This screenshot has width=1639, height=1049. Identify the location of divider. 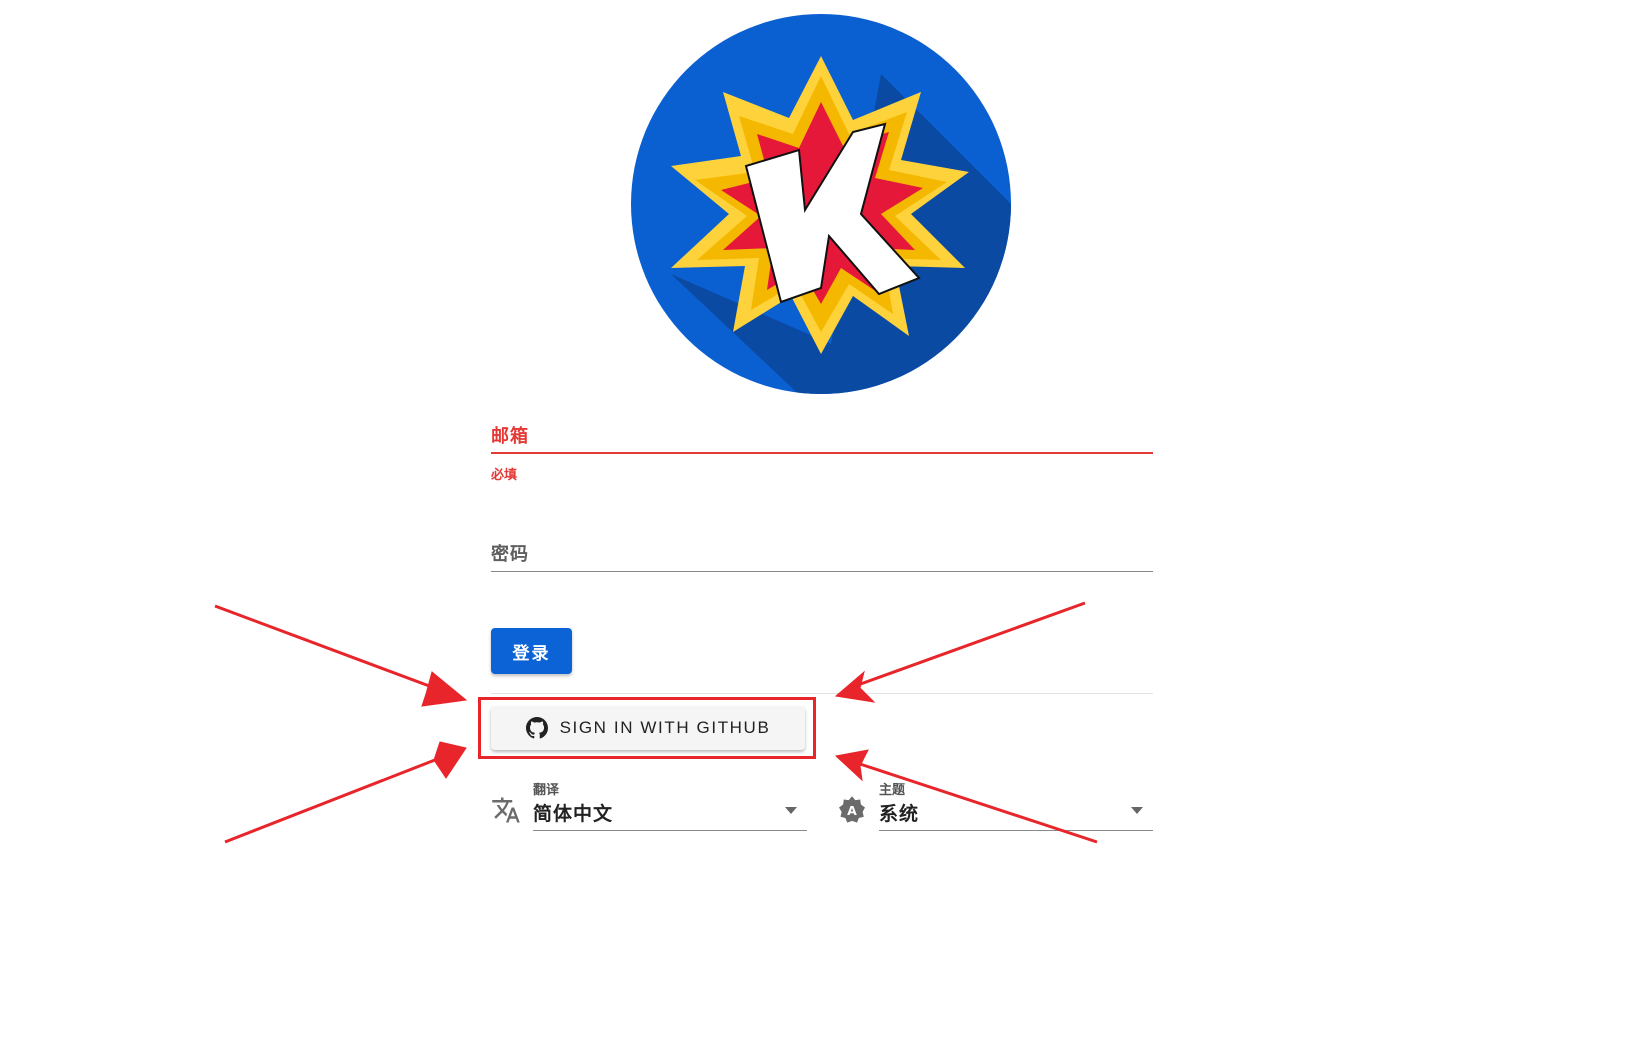
(822, 693).